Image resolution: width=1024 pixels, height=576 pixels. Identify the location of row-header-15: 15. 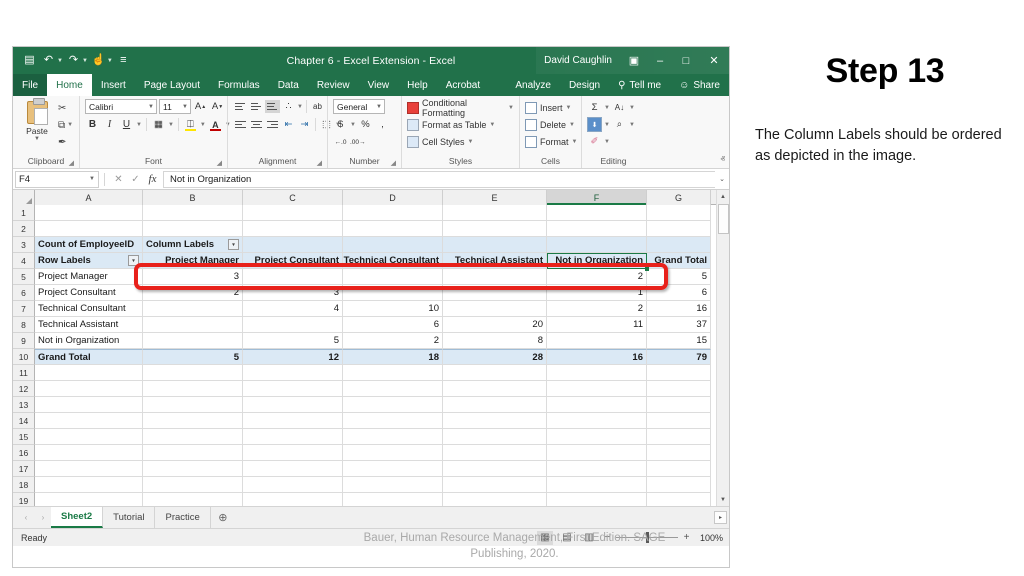
(24, 437).